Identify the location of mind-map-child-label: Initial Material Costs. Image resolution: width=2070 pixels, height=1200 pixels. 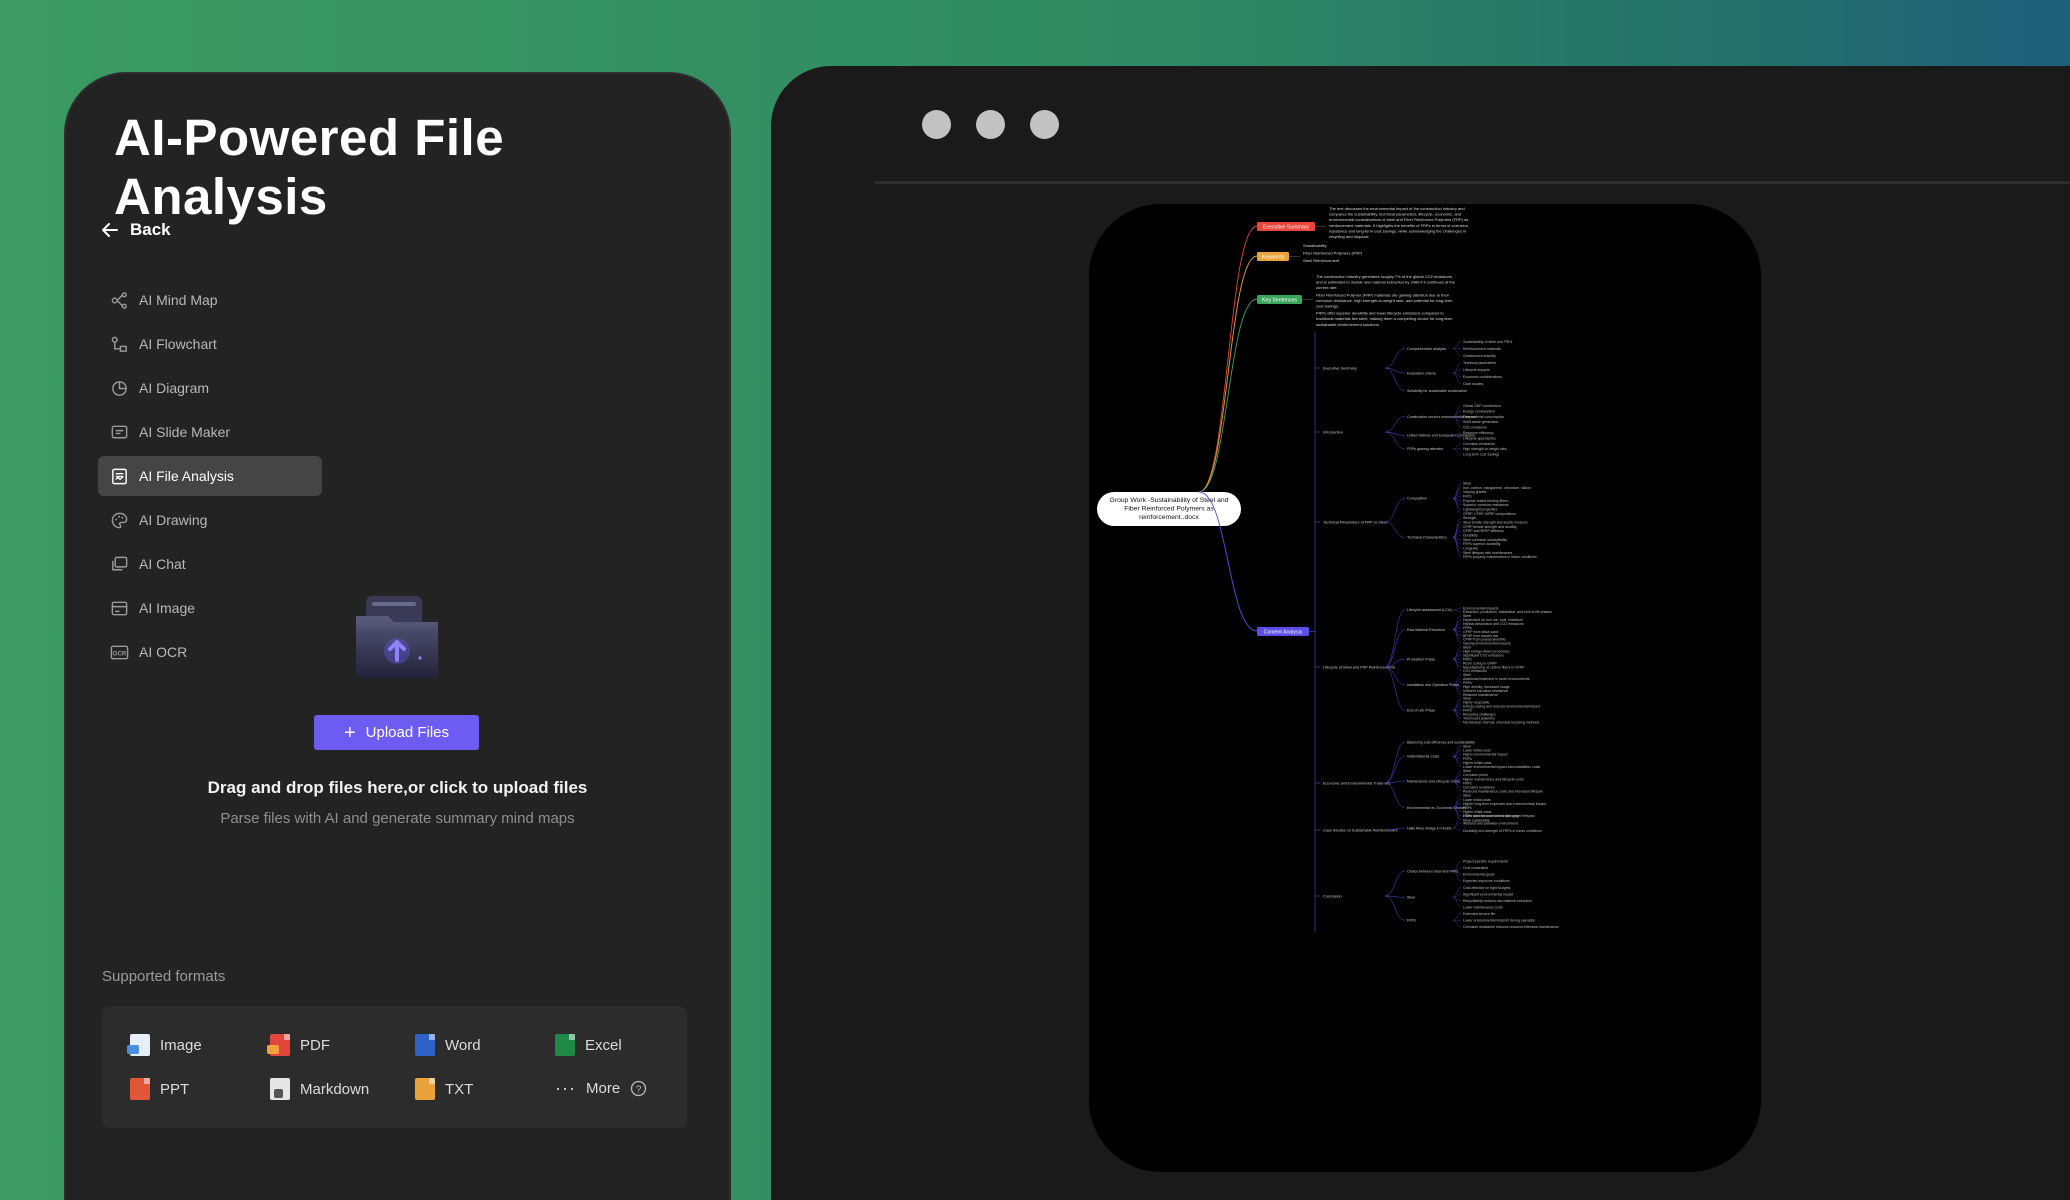
(1423, 757).